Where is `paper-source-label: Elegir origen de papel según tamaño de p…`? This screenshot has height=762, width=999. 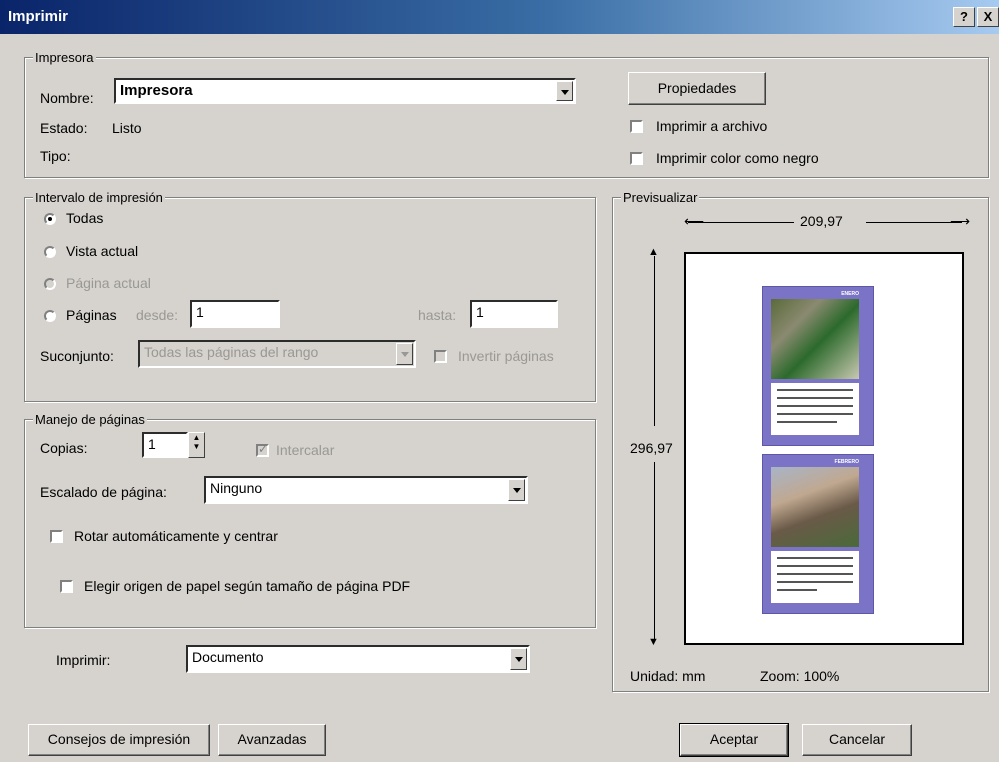
paper-source-label: Elegir origen de papel según tamaño de p… is located at coordinates (247, 586).